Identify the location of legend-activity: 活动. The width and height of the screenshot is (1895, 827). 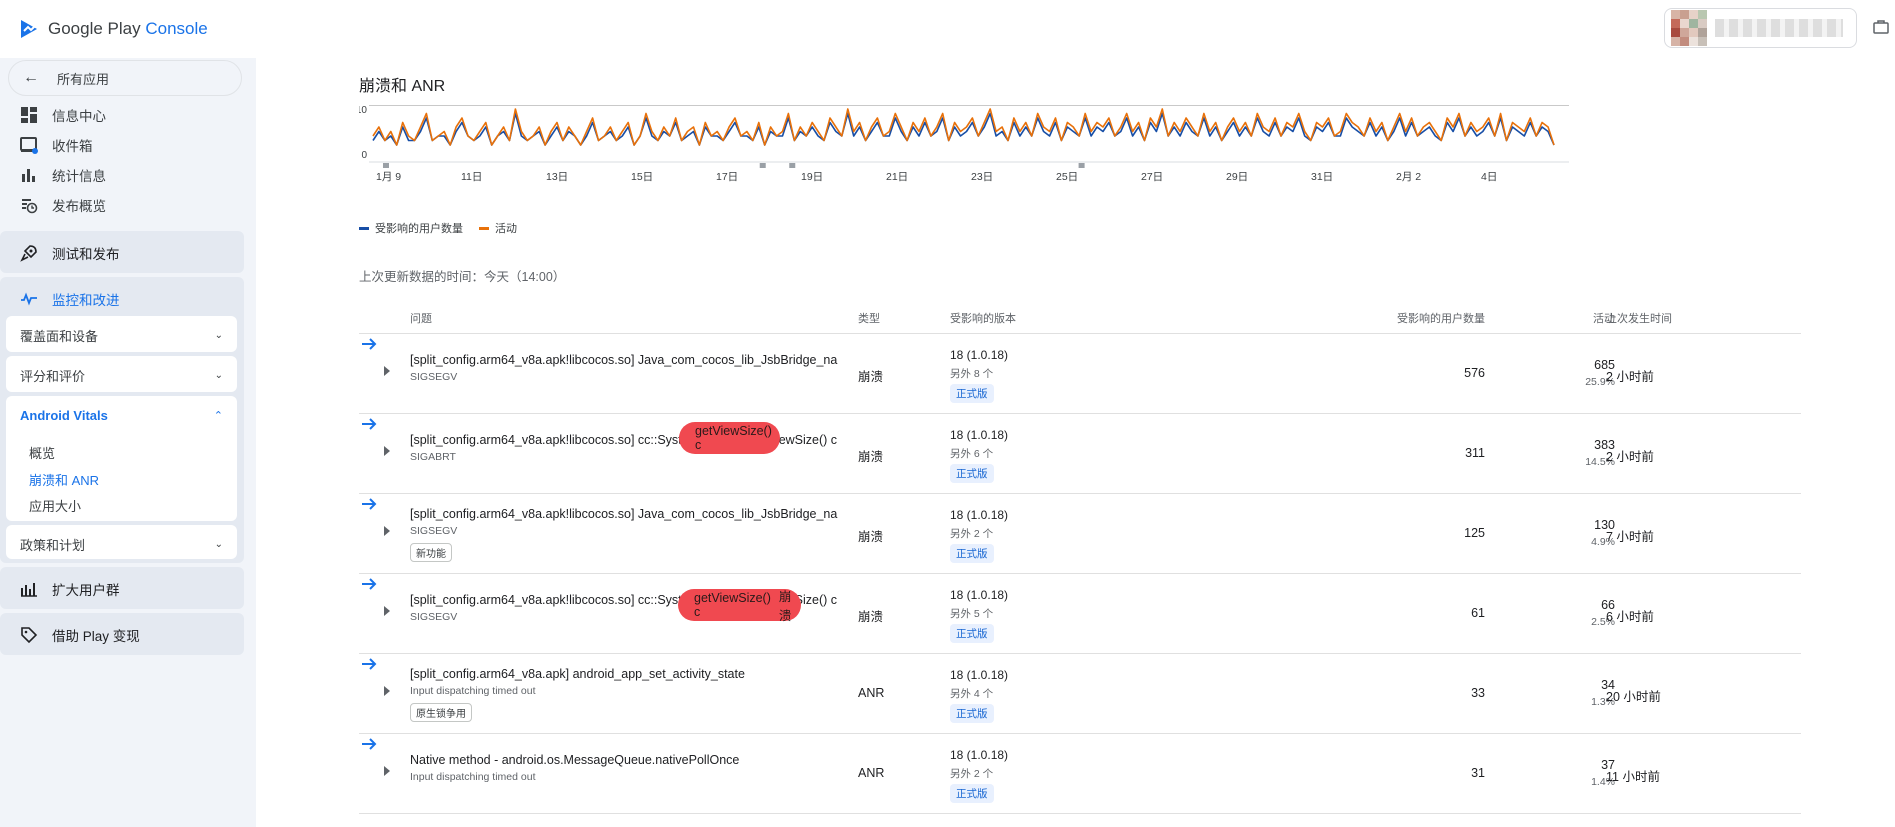
(498, 228).